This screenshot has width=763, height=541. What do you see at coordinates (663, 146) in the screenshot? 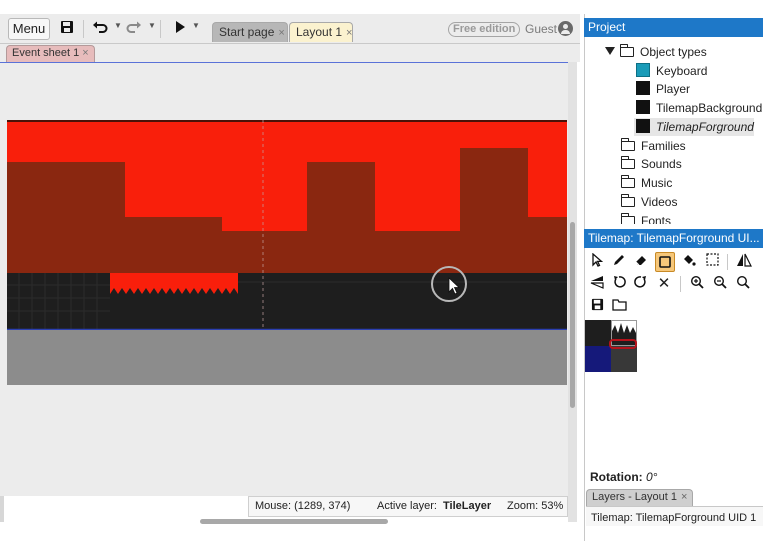
I see `tree-item-label: Families` at bounding box center [663, 146].